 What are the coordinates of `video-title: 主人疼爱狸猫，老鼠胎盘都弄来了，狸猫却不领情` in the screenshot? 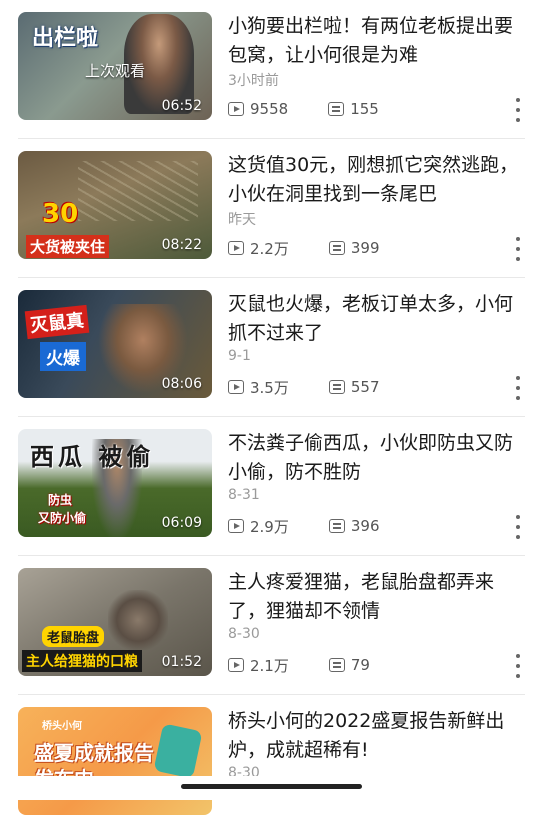 It's located at (376, 597).